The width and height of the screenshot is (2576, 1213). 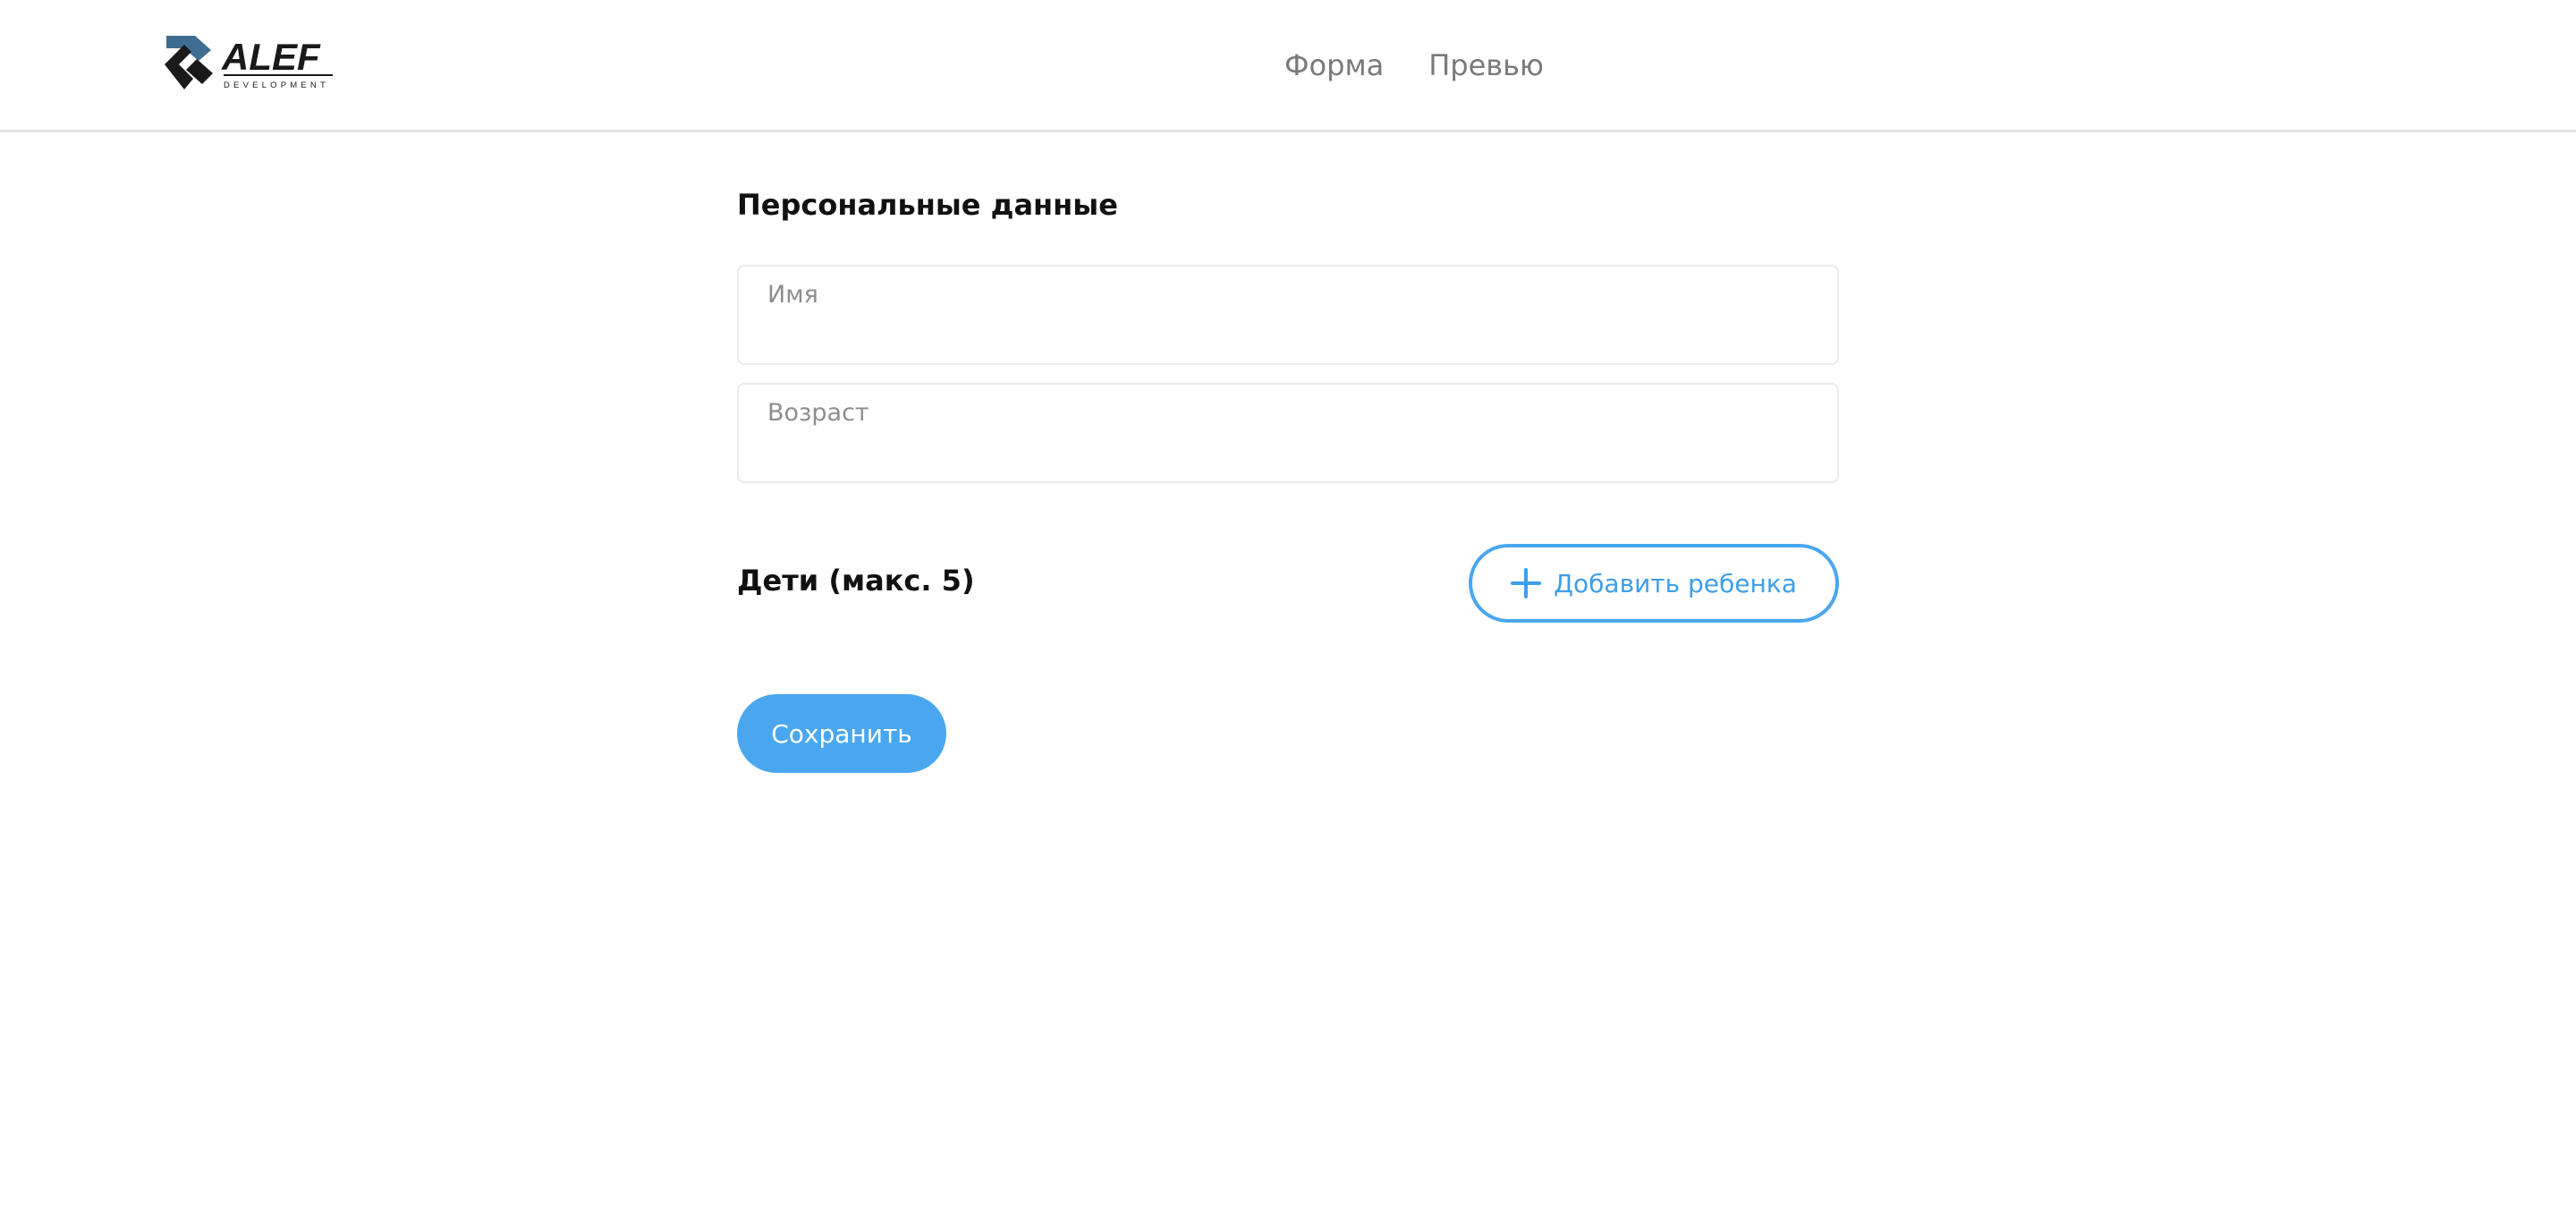 I want to click on section-title-personal: Персональные данные, so click(x=927, y=205).